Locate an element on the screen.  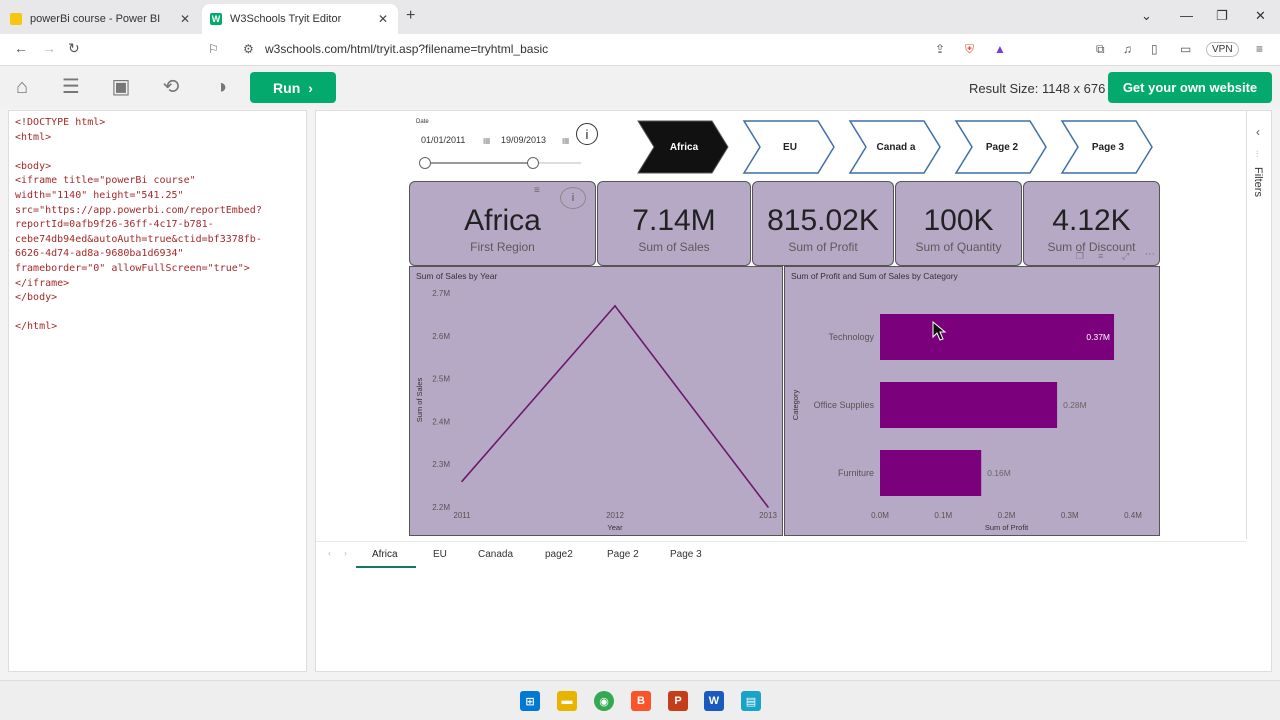
chevron-right-icon: › is located at coordinates (310, 87).